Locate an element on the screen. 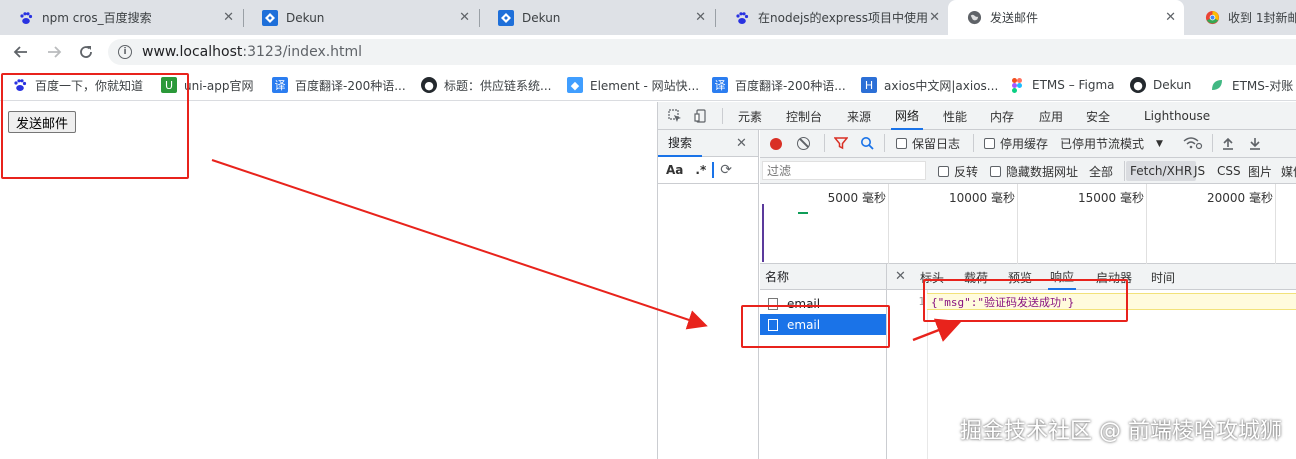  arrow-to-request is located at coordinates (459, 244).